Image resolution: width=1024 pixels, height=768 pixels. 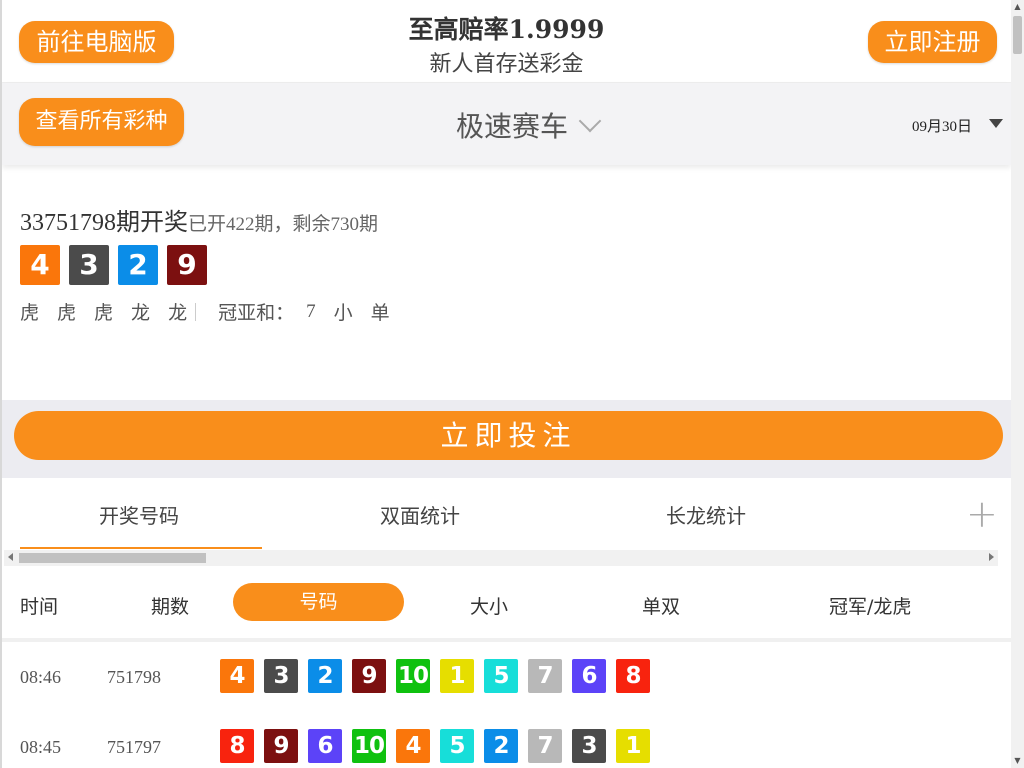 I want to click on dragon-tiger-5: 龙, so click(x=178, y=313).